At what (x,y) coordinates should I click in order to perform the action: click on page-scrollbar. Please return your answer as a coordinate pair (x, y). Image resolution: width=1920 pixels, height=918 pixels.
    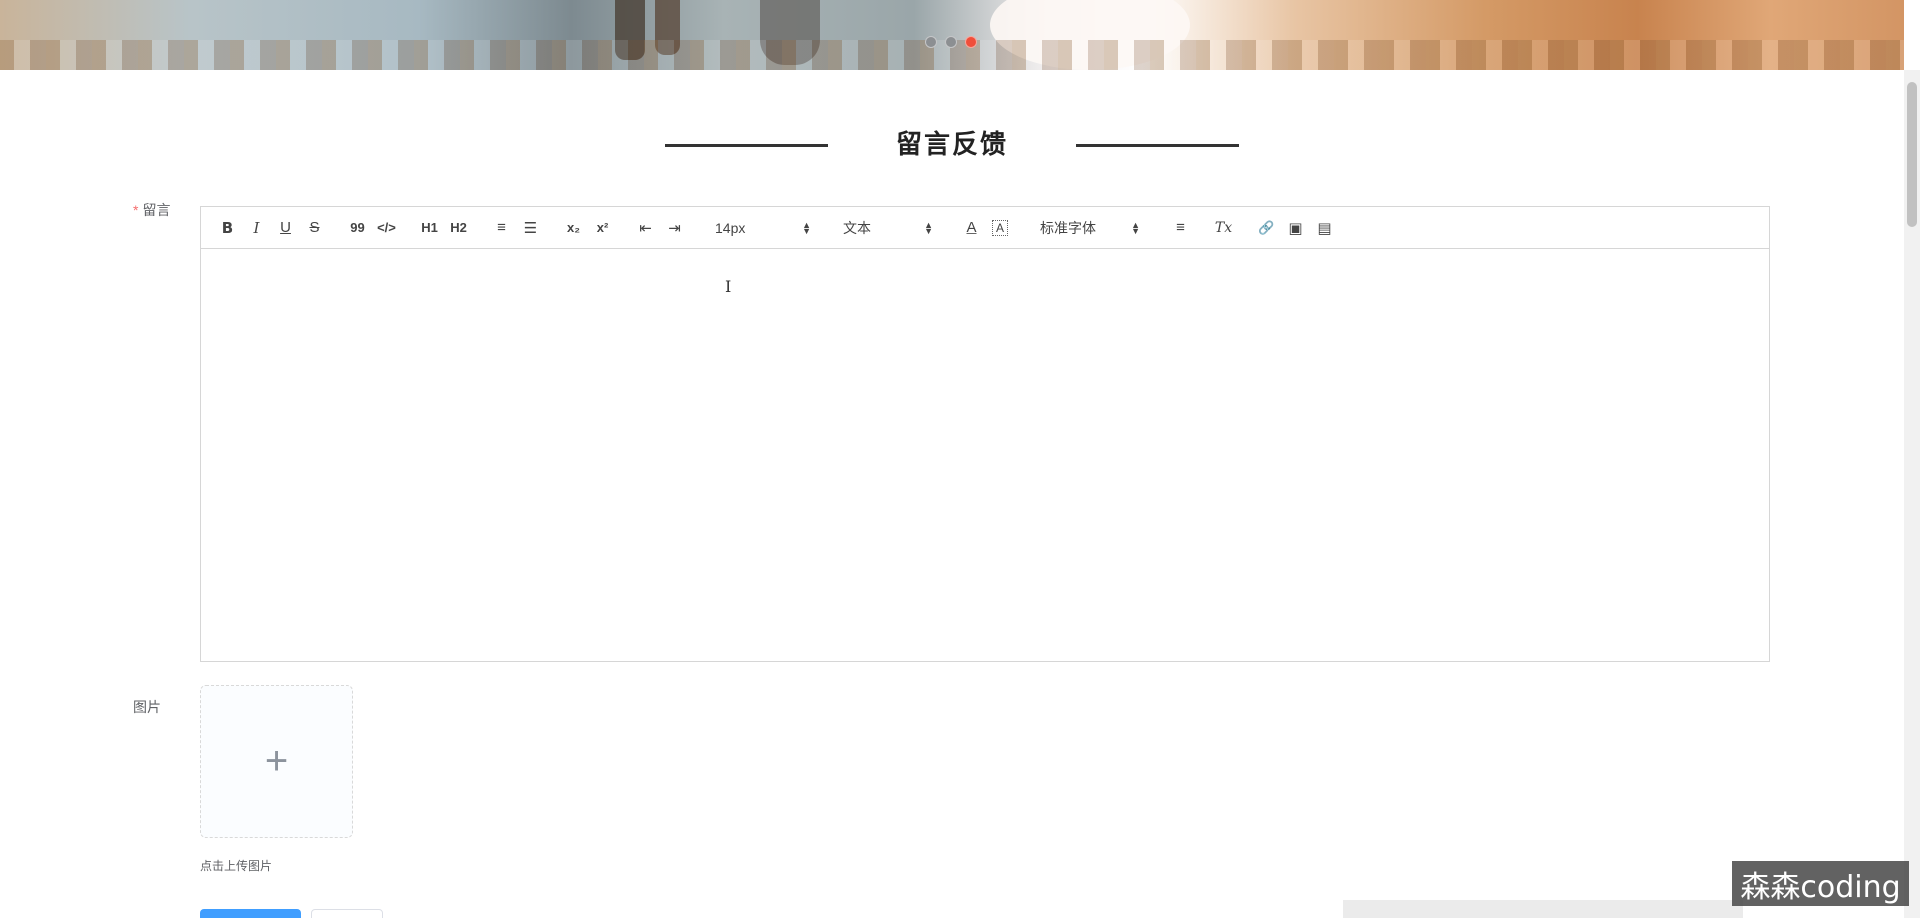
    Looking at the image, I should click on (1912, 494).